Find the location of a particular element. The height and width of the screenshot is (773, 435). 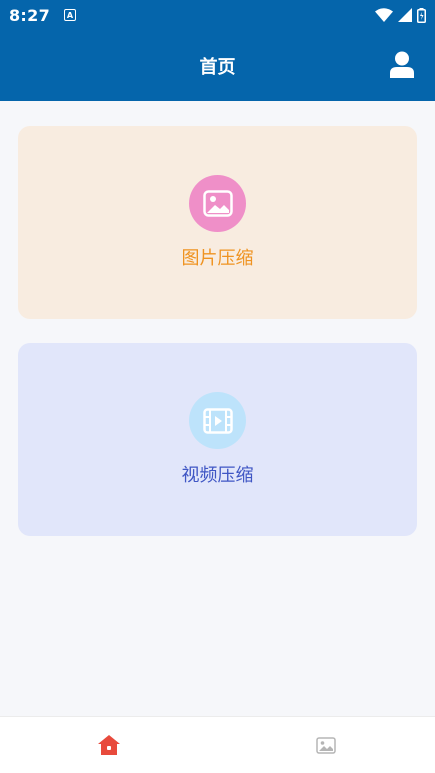

video-icon is located at coordinates (217, 420).